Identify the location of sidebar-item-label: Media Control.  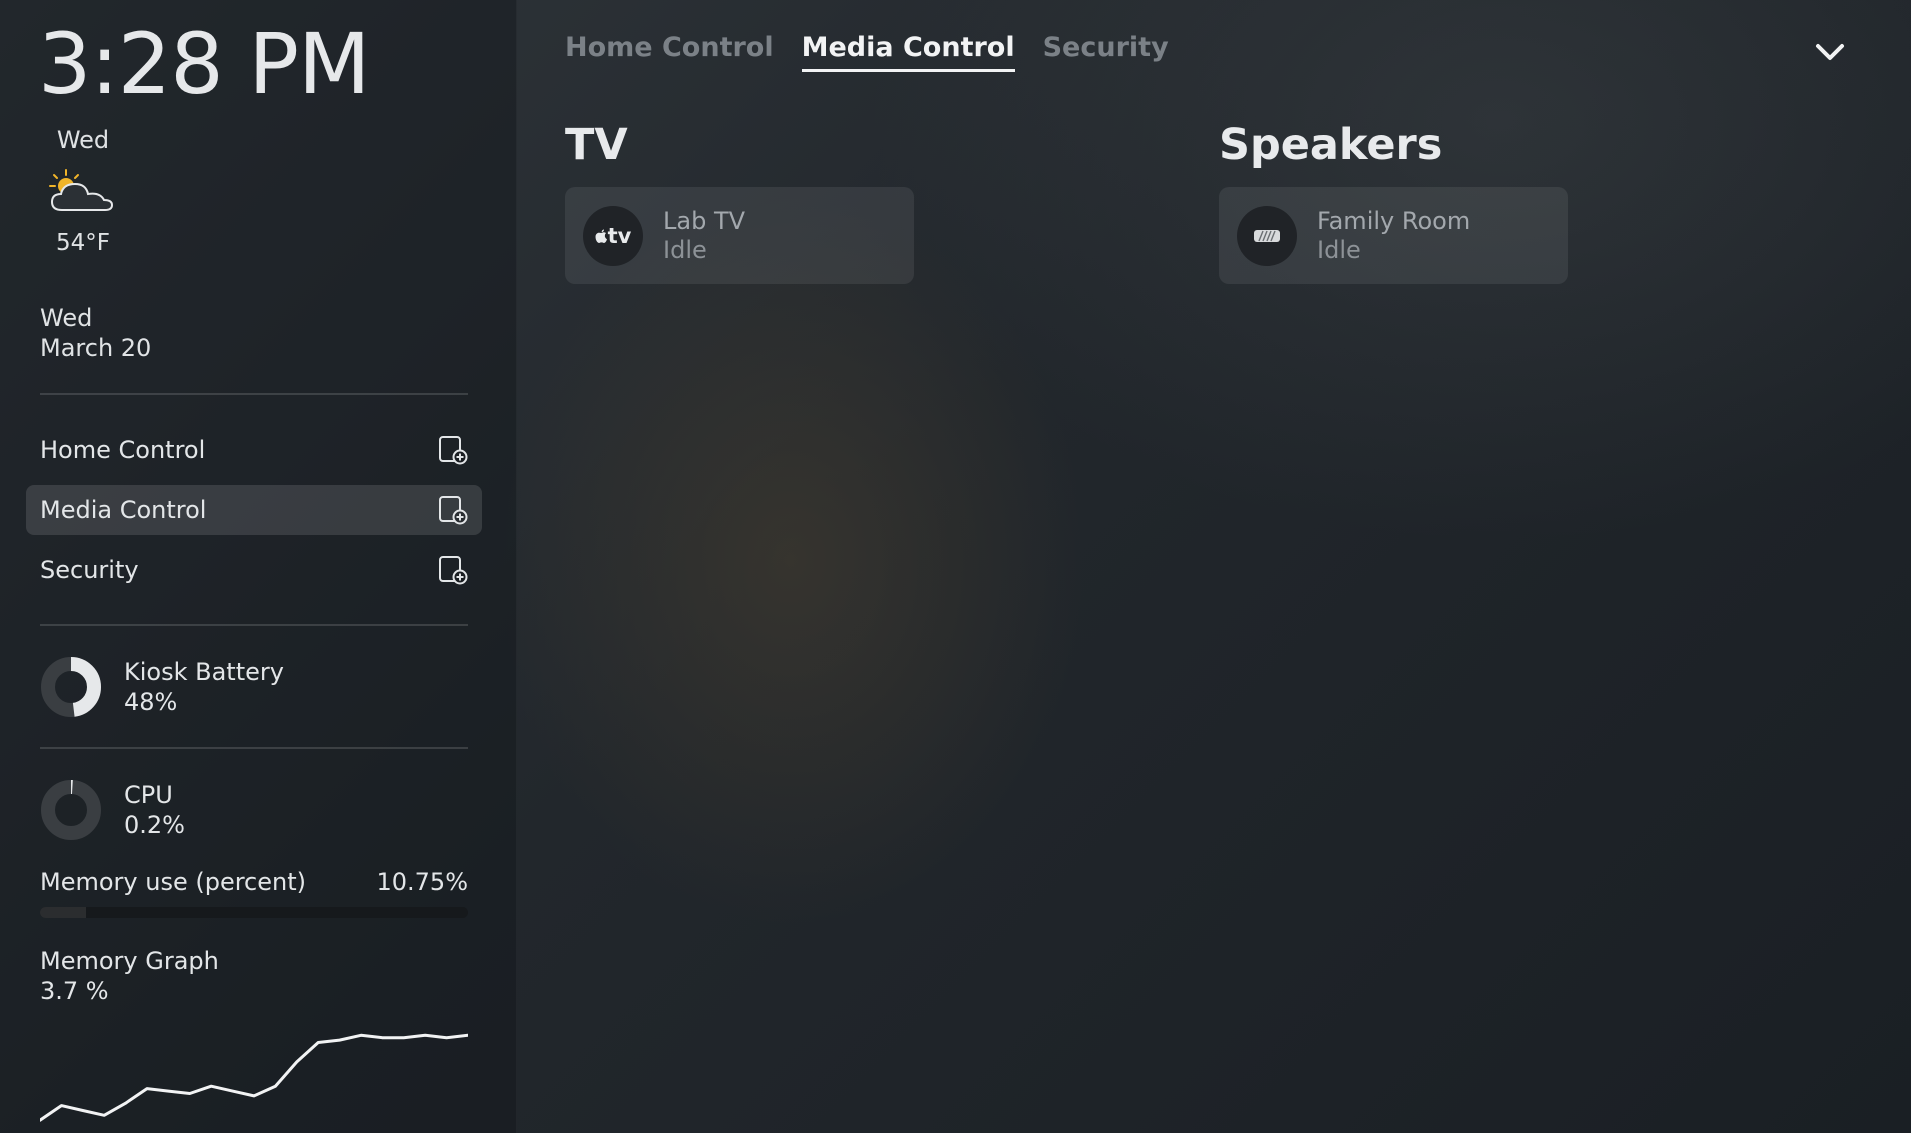
(123, 510).